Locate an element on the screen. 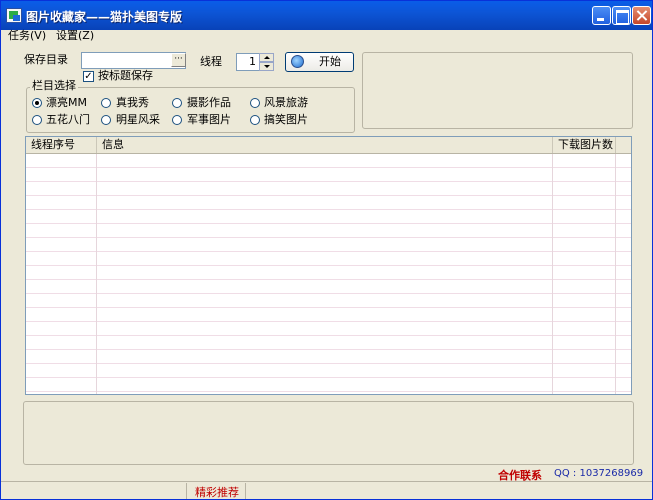 The width and height of the screenshot is (653, 500). start-button: 开始 is located at coordinates (319, 62).